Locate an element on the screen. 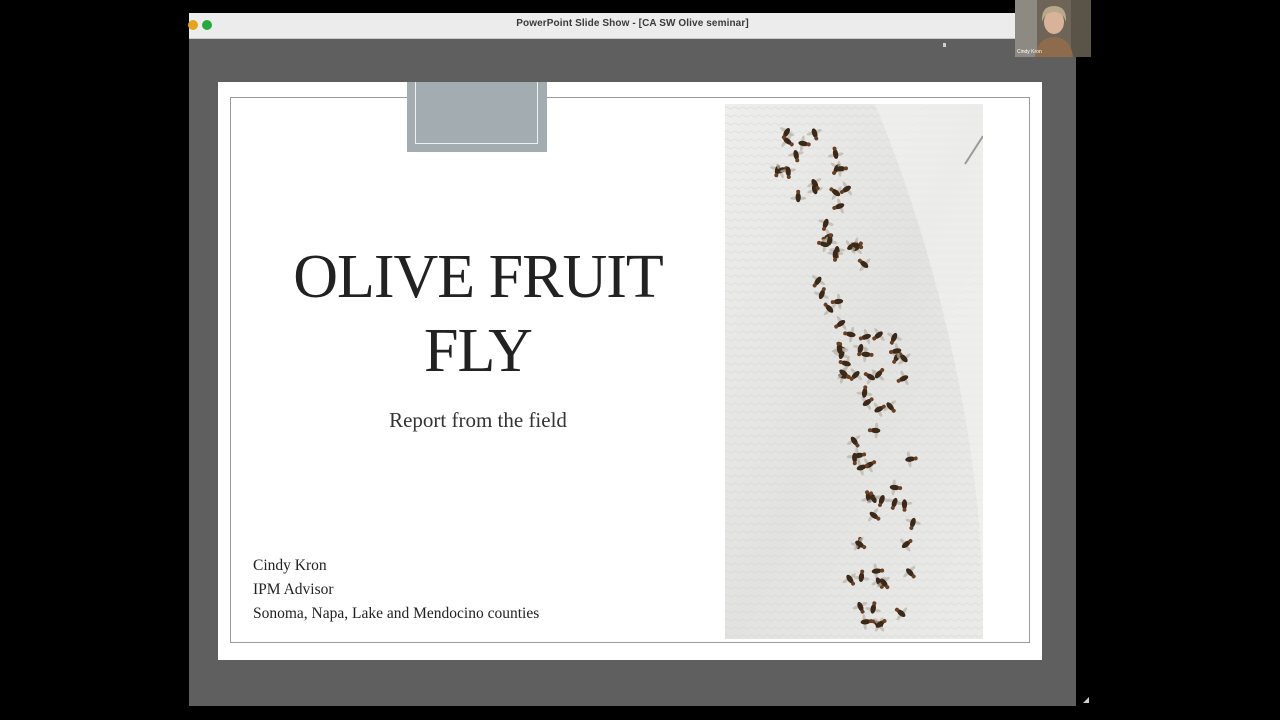 The width and height of the screenshot is (1280, 720). slide-title-line1: OLIVE FRUIT is located at coordinates (478, 277).